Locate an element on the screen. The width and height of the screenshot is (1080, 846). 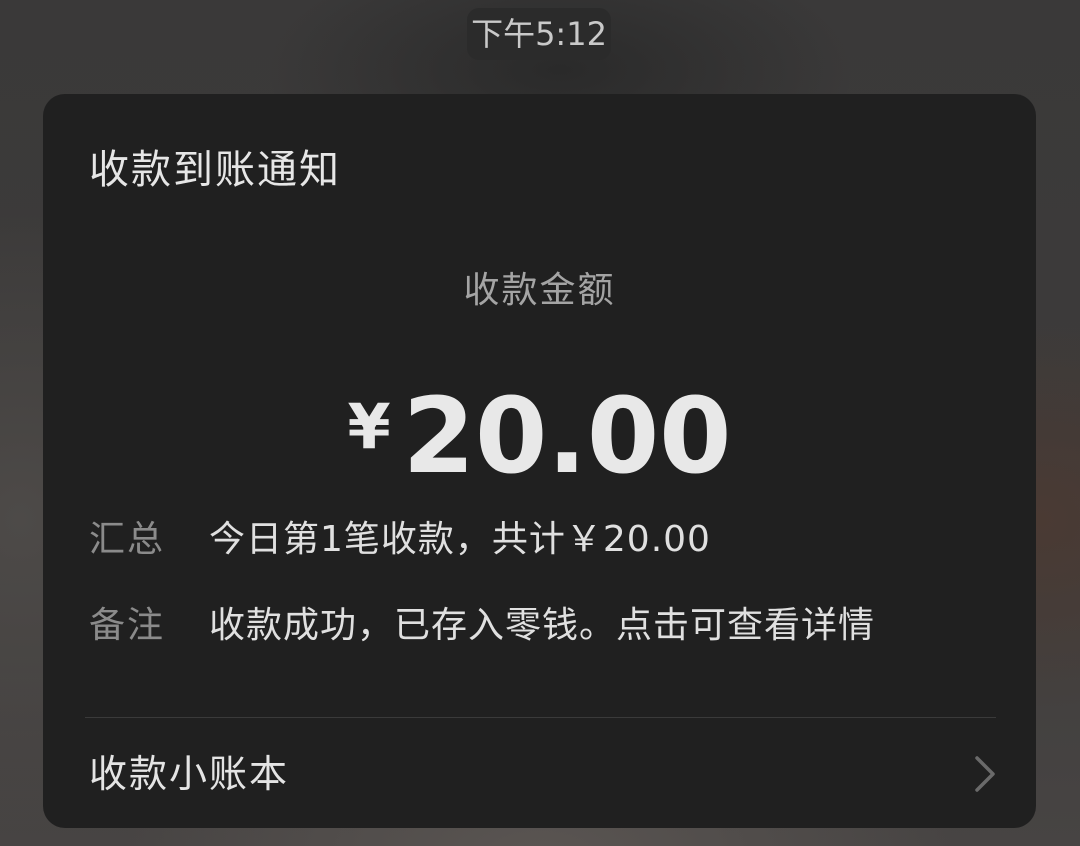
summary-value: 今日第1笔收款，共计￥20.00 is located at coordinates (460, 539).